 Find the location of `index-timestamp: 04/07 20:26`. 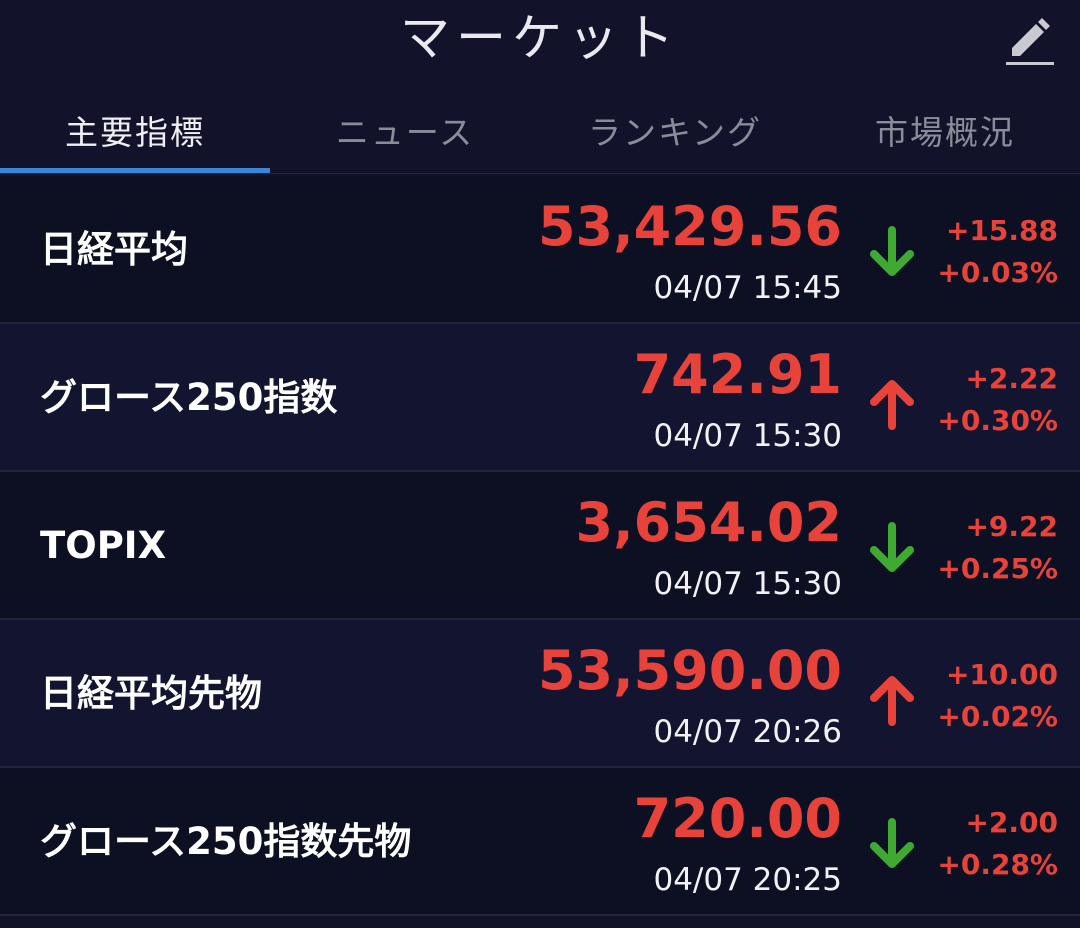

index-timestamp: 04/07 20:26 is located at coordinates (747, 732).